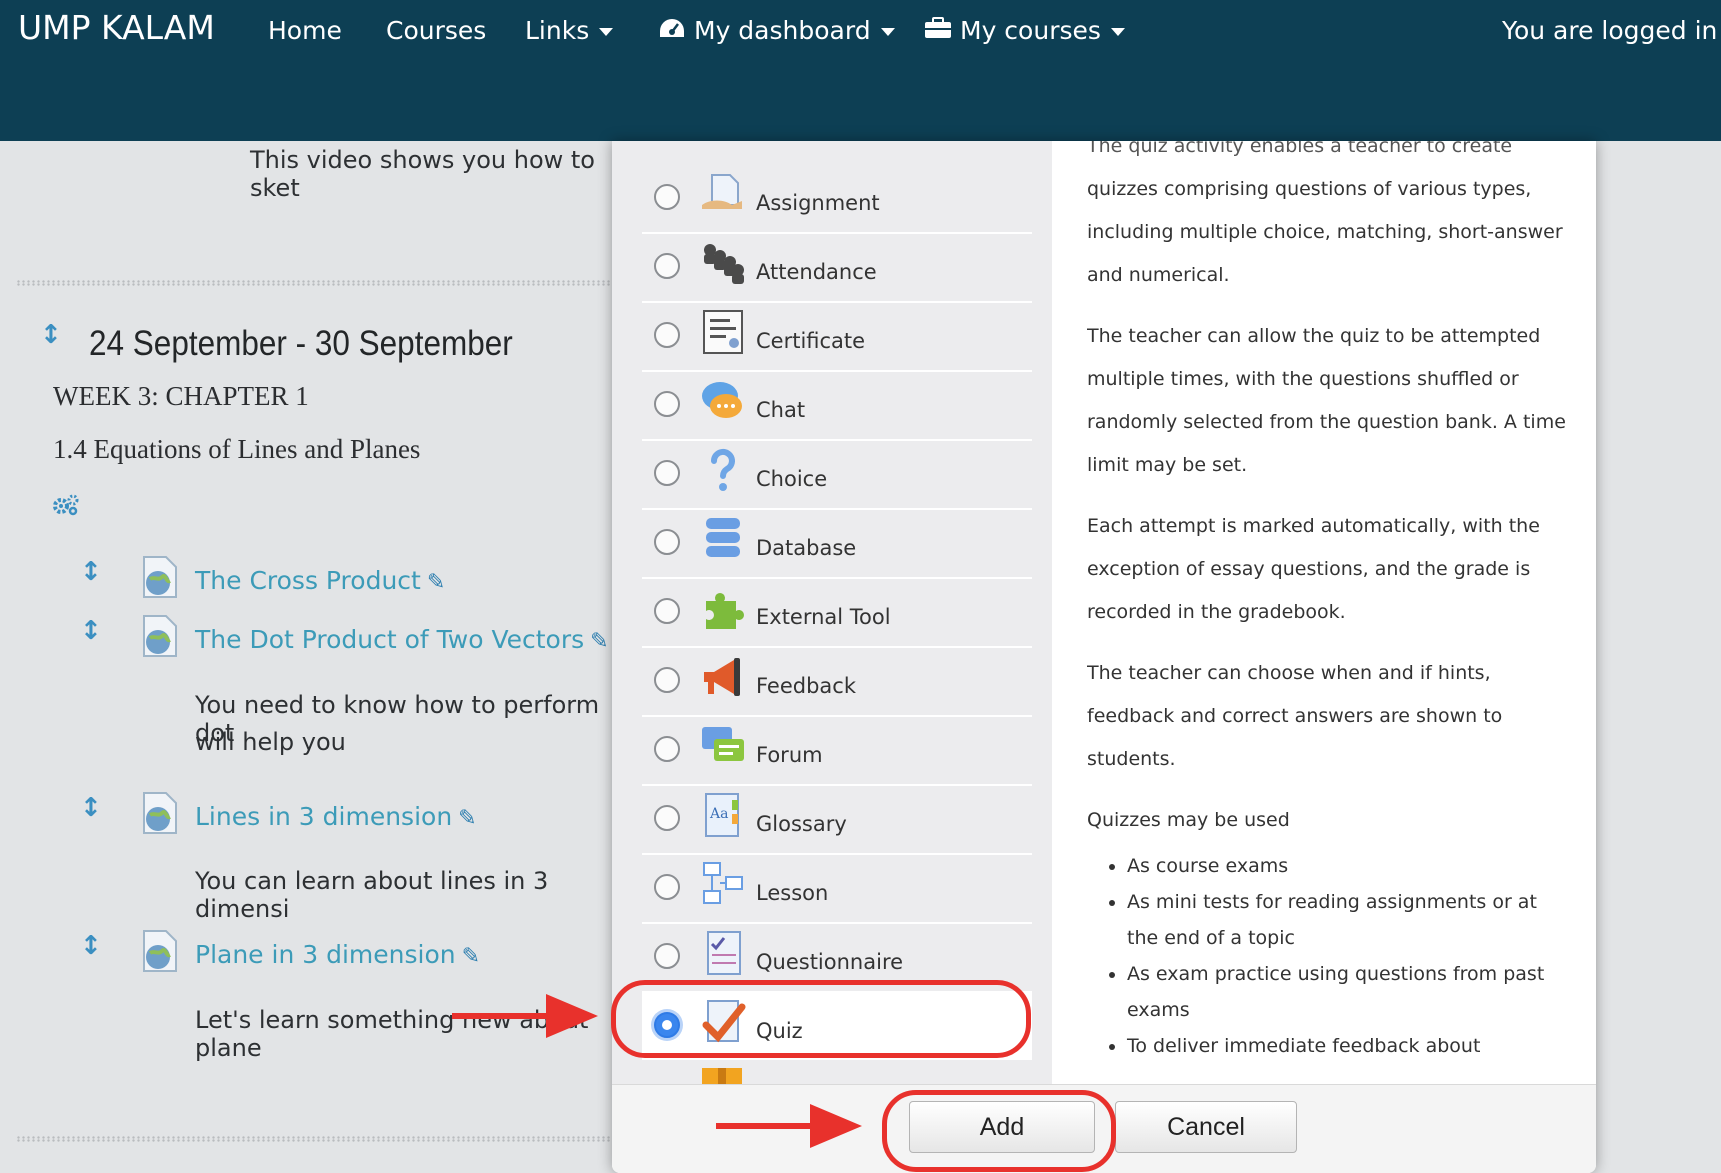  Describe the element at coordinates (837, 474) in the screenshot. I see `option-choice: Choice` at that location.